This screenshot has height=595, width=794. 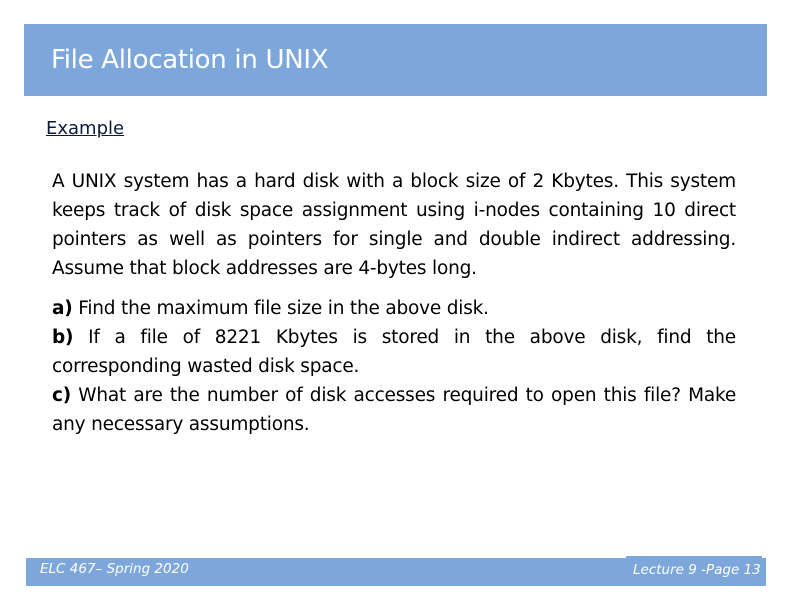 What do you see at coordinates (395, 60) in the screenshot?
I see `slide-header: File Allocation in UNIX` at bounding box center [395, 60].